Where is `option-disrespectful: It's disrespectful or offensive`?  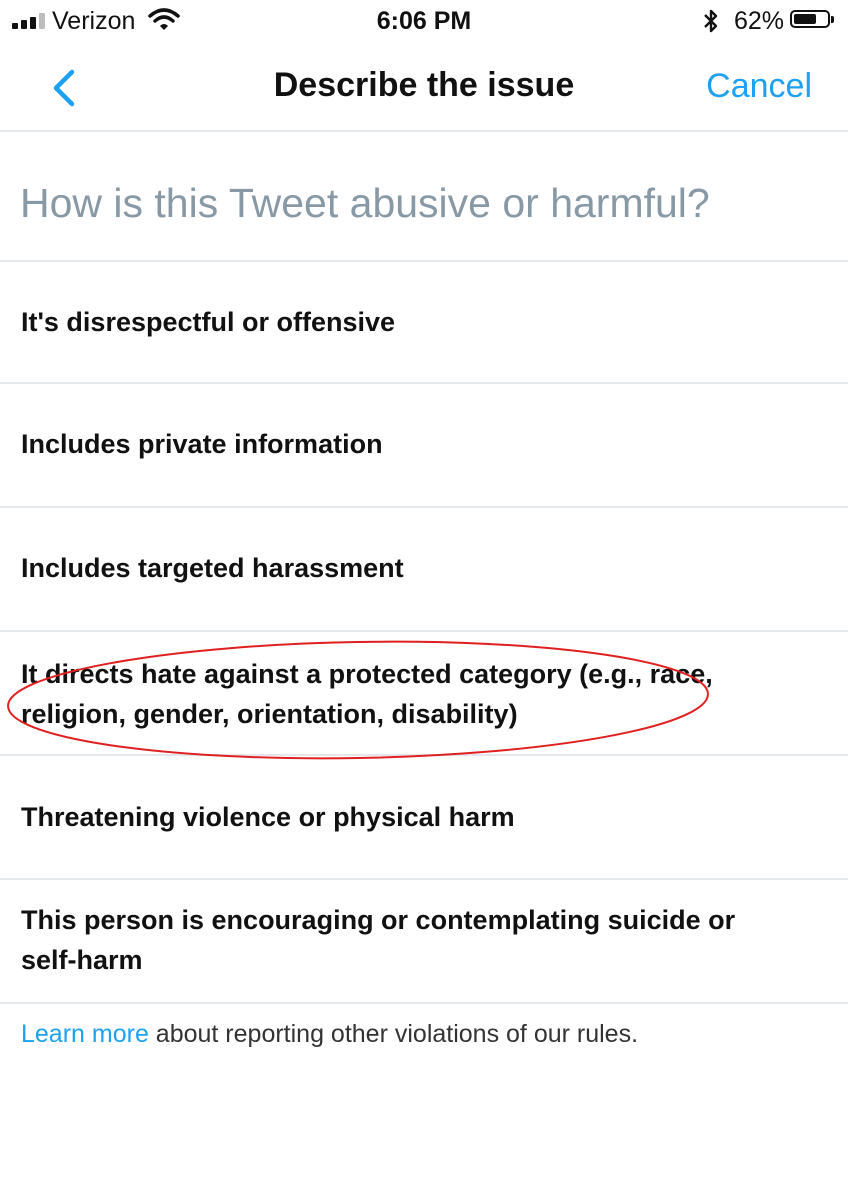
option-disrespectful: It's disrespectful or offensive is located at coordinates (424, 323).